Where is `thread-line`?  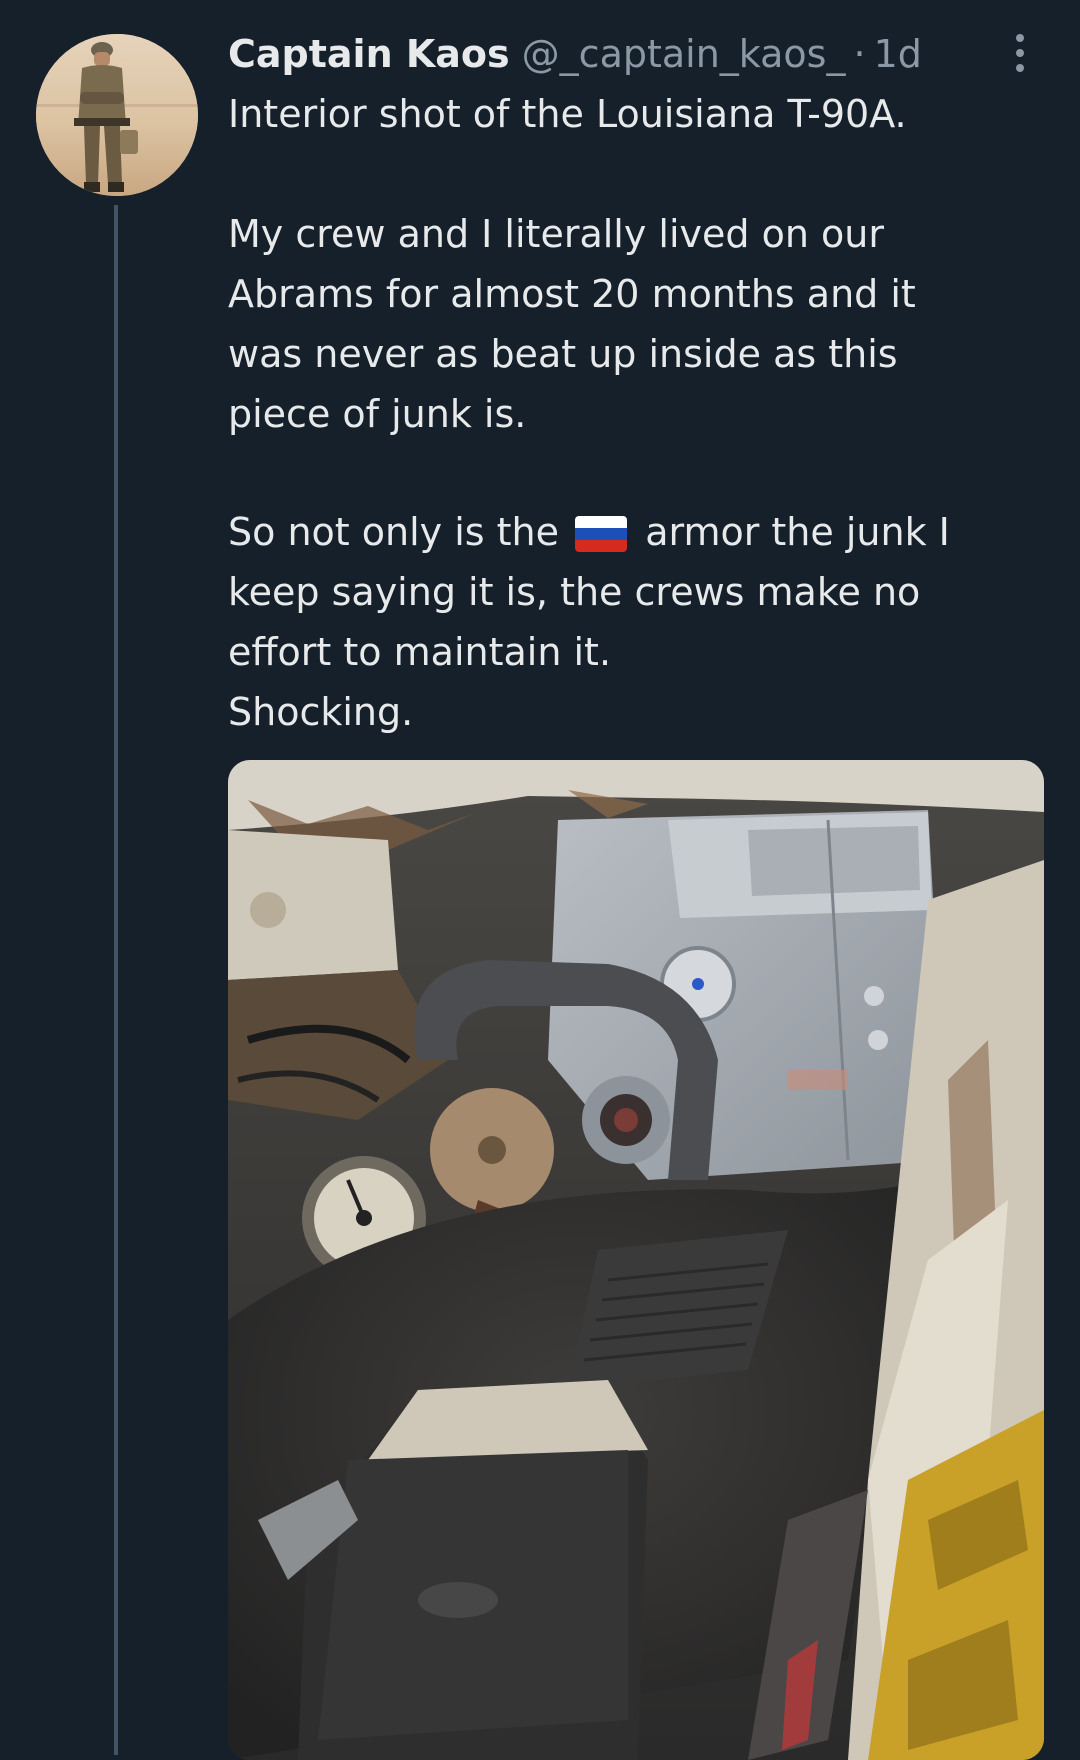
thread-line is located at coordinates (116, 980).